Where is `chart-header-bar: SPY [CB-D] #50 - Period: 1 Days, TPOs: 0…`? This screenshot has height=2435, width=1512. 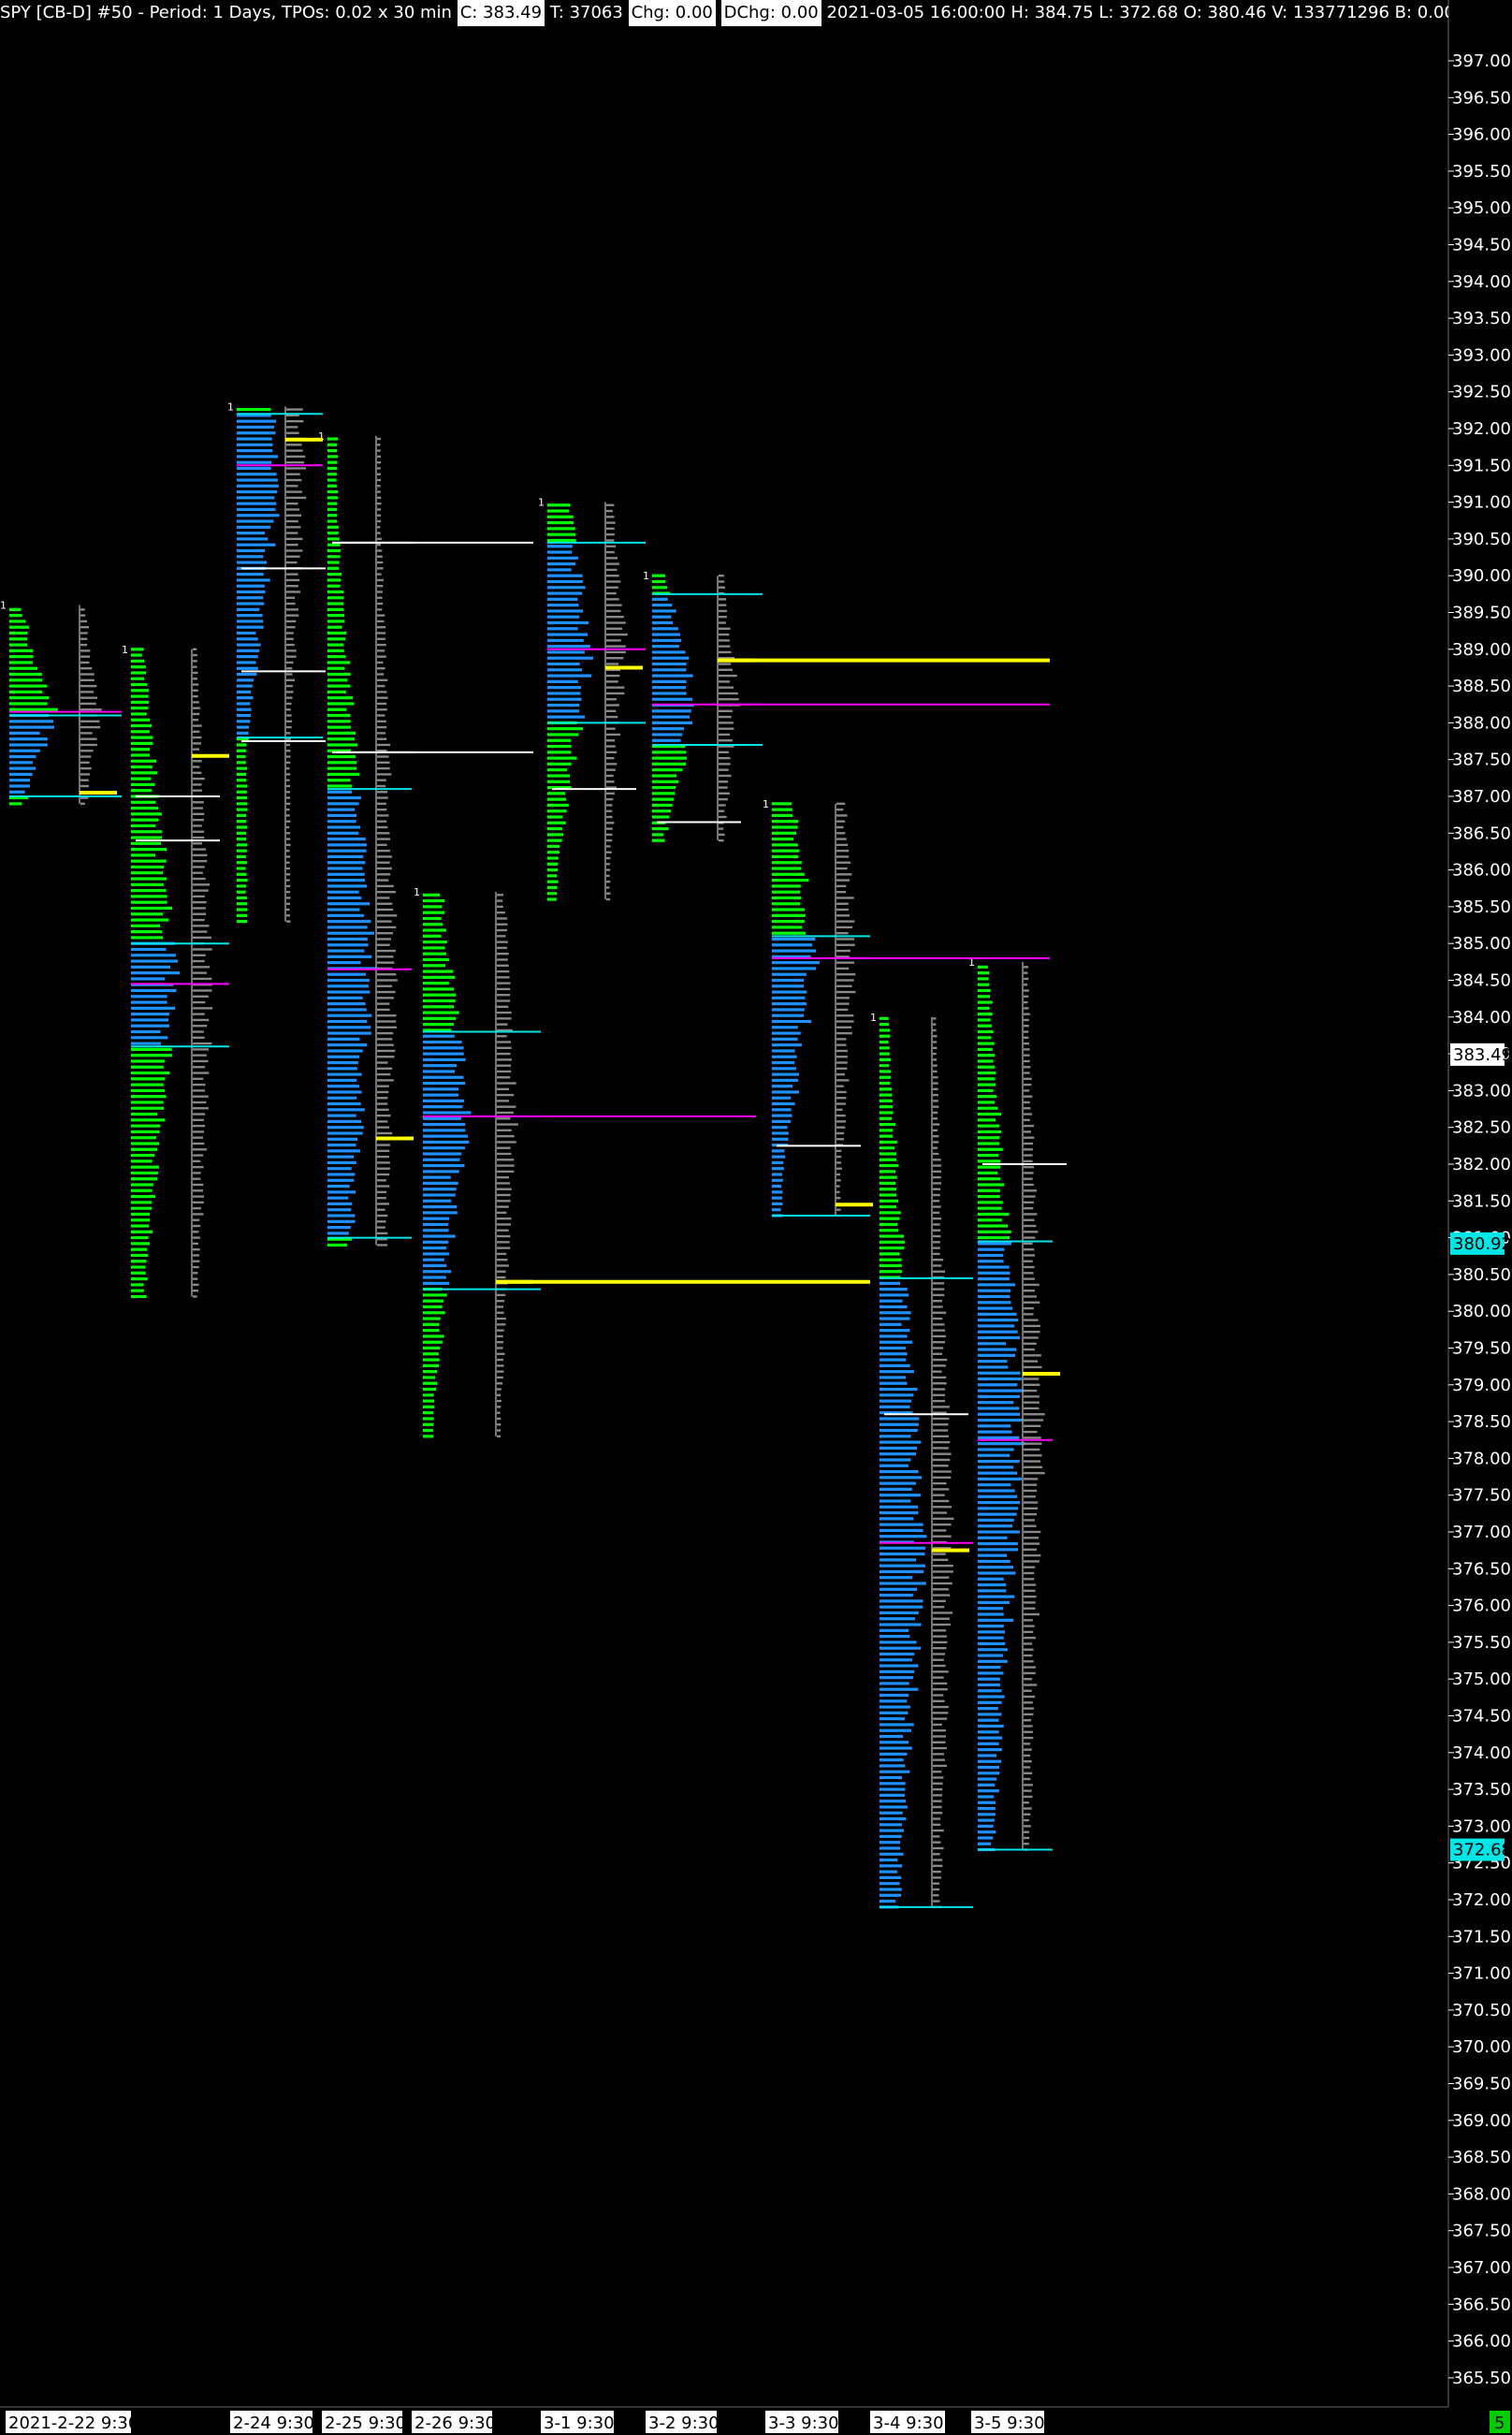 chart-header-bar: SPY [CB-D] #50 - Period: 1 Days, TPOs: 0… is located at coordinates (724, 14).